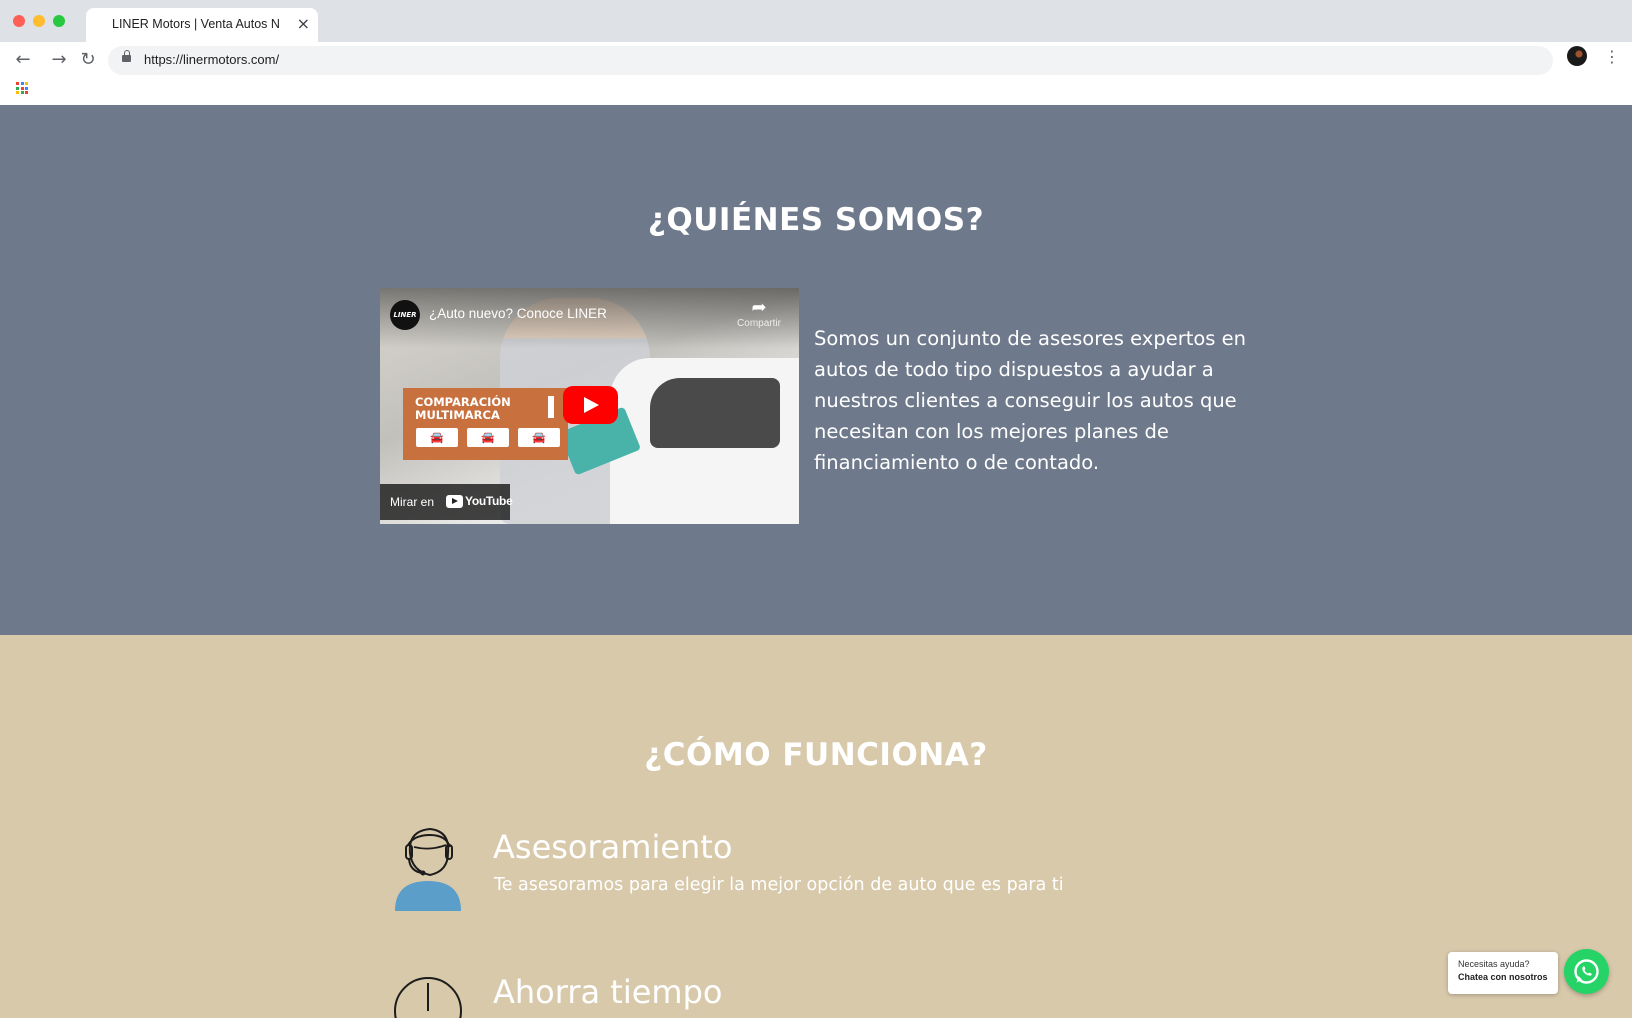 The image size is (1632, 1018). Describe the element at coordinates (22, 88) in the screenshot. I see `apps-grid-icon` at that location.